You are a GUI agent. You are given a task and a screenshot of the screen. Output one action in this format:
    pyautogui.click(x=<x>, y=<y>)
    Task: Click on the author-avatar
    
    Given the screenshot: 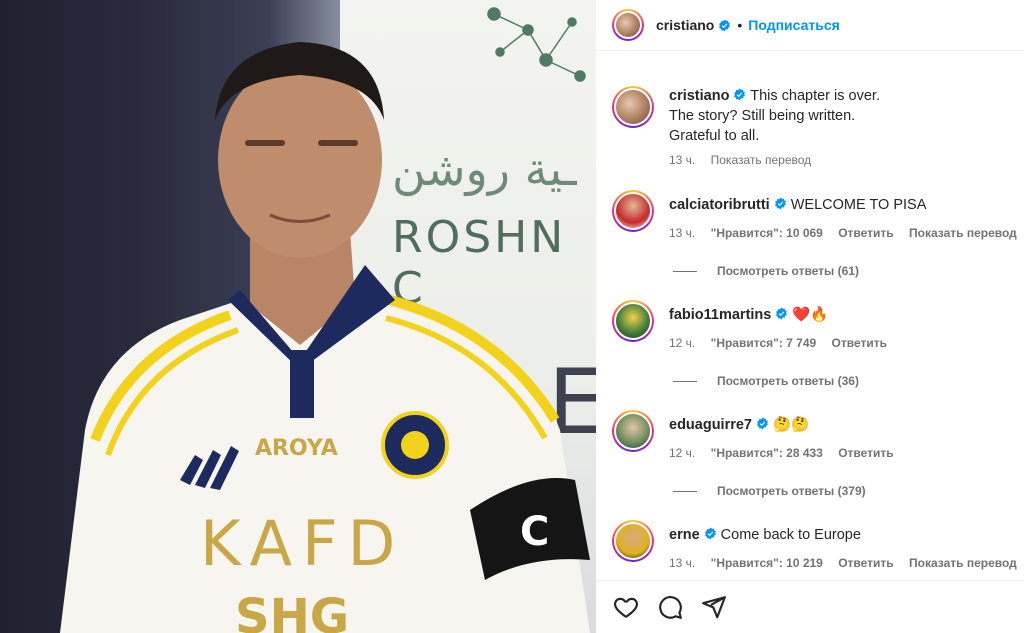 What is the action you would take?
    pyautogui.click(x=628, y=25)
    